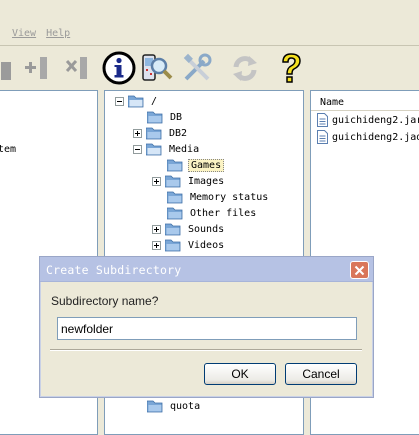 The image size is (419, 435). Describe the element at coordinates (24, 37) in the screenshot. I see `menu-view: View` at that location.